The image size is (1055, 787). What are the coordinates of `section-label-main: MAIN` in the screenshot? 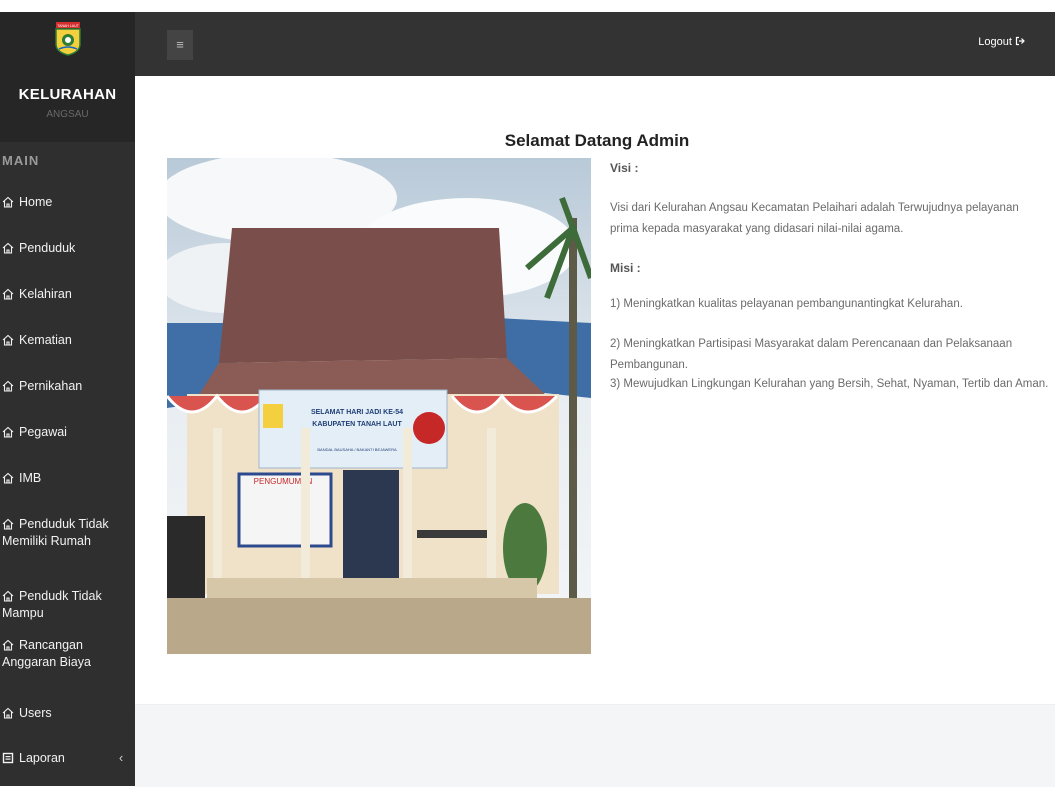 It's located at (21, 160).